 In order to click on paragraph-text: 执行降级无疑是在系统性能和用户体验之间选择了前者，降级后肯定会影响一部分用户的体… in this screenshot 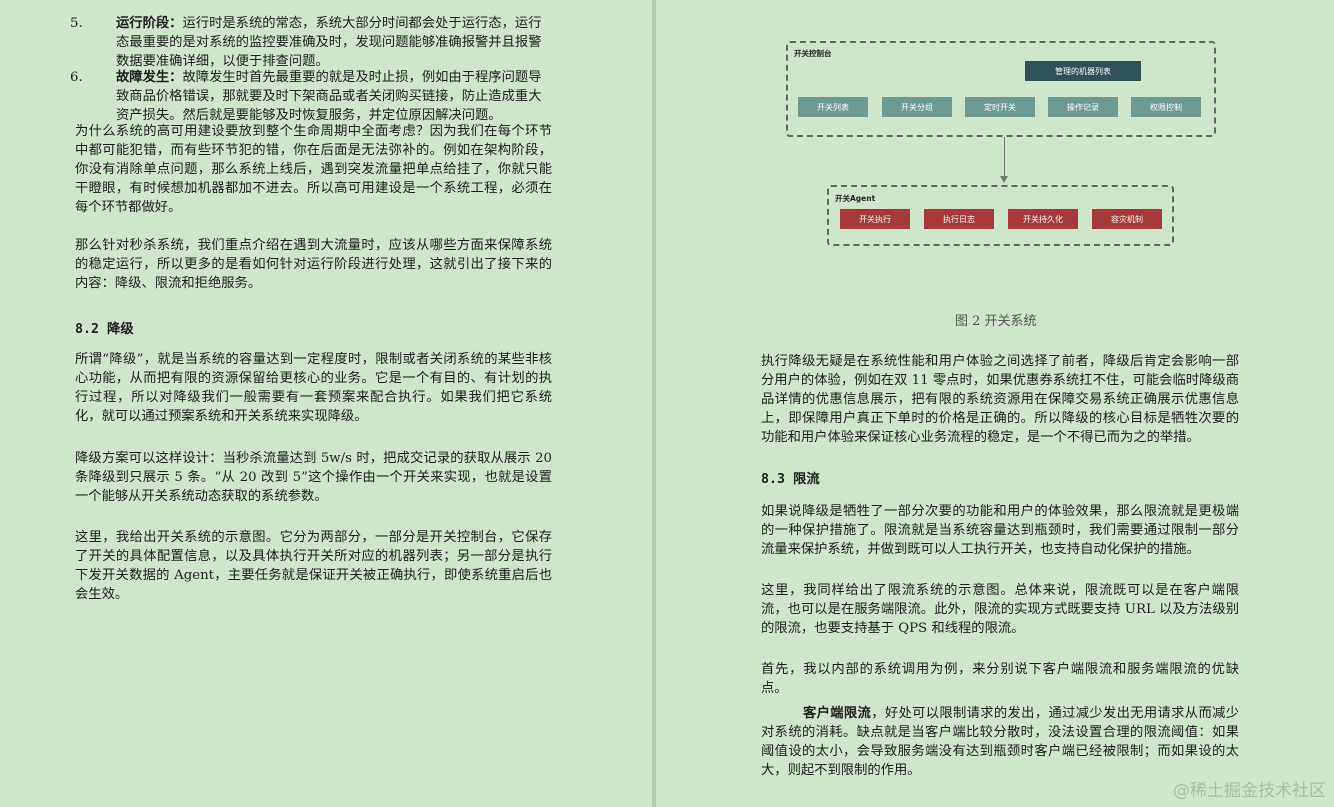, I will do `click(1000, 399)`.